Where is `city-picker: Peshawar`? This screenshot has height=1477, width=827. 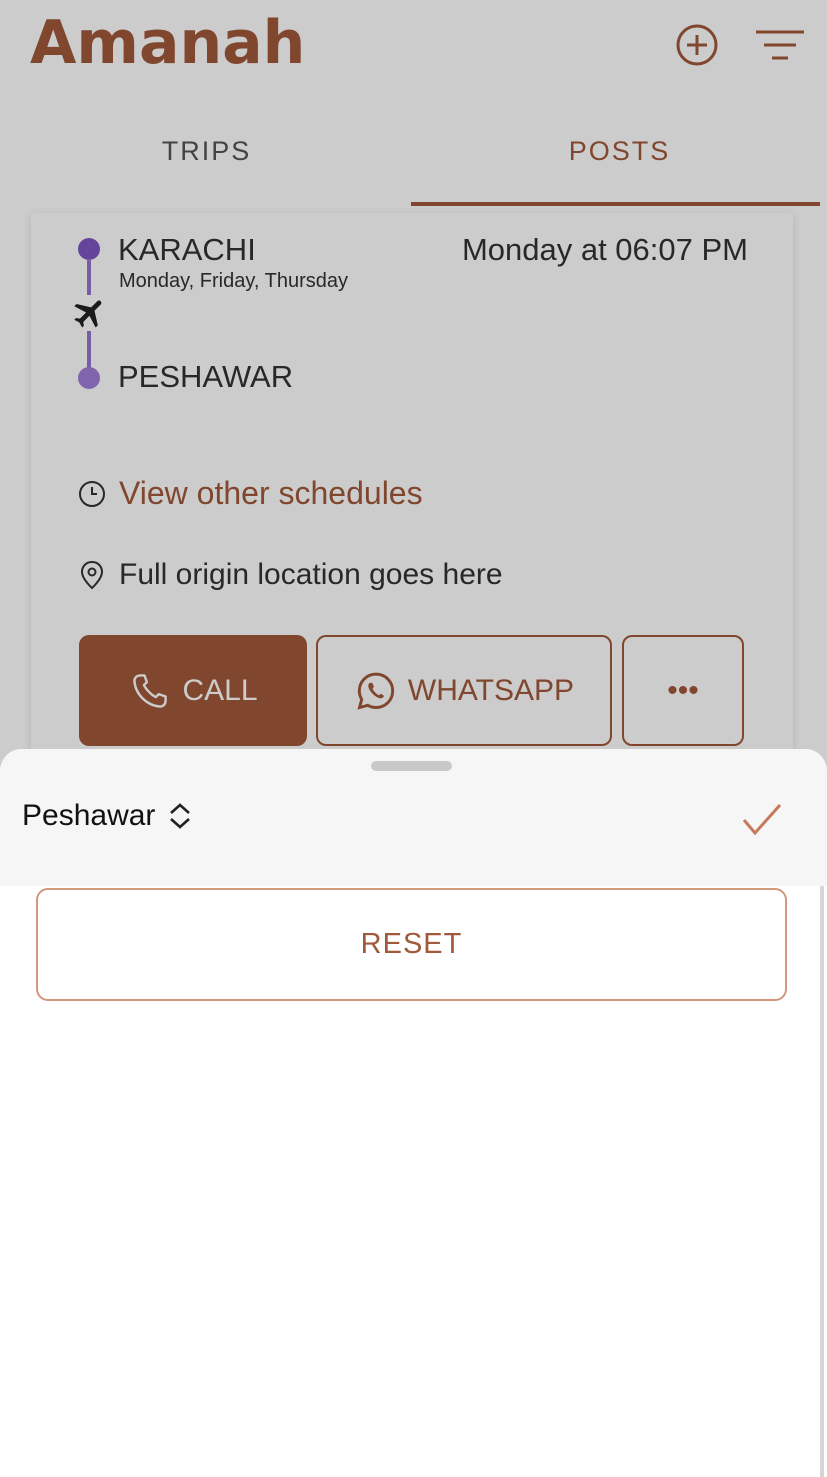 city-picker: Peshawar is located at coordinates (107, 816).